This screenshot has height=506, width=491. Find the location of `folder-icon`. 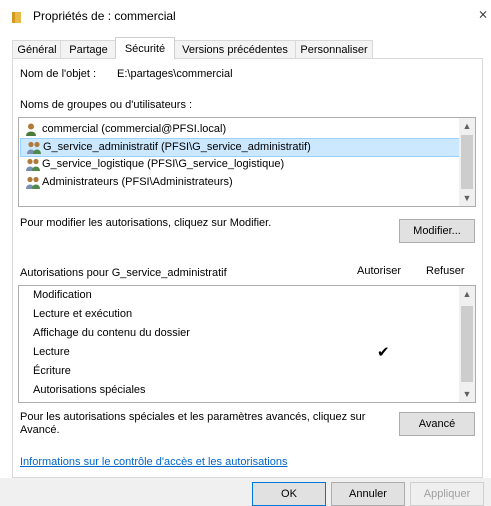

folder-icon is located at coordinates (16, 17).